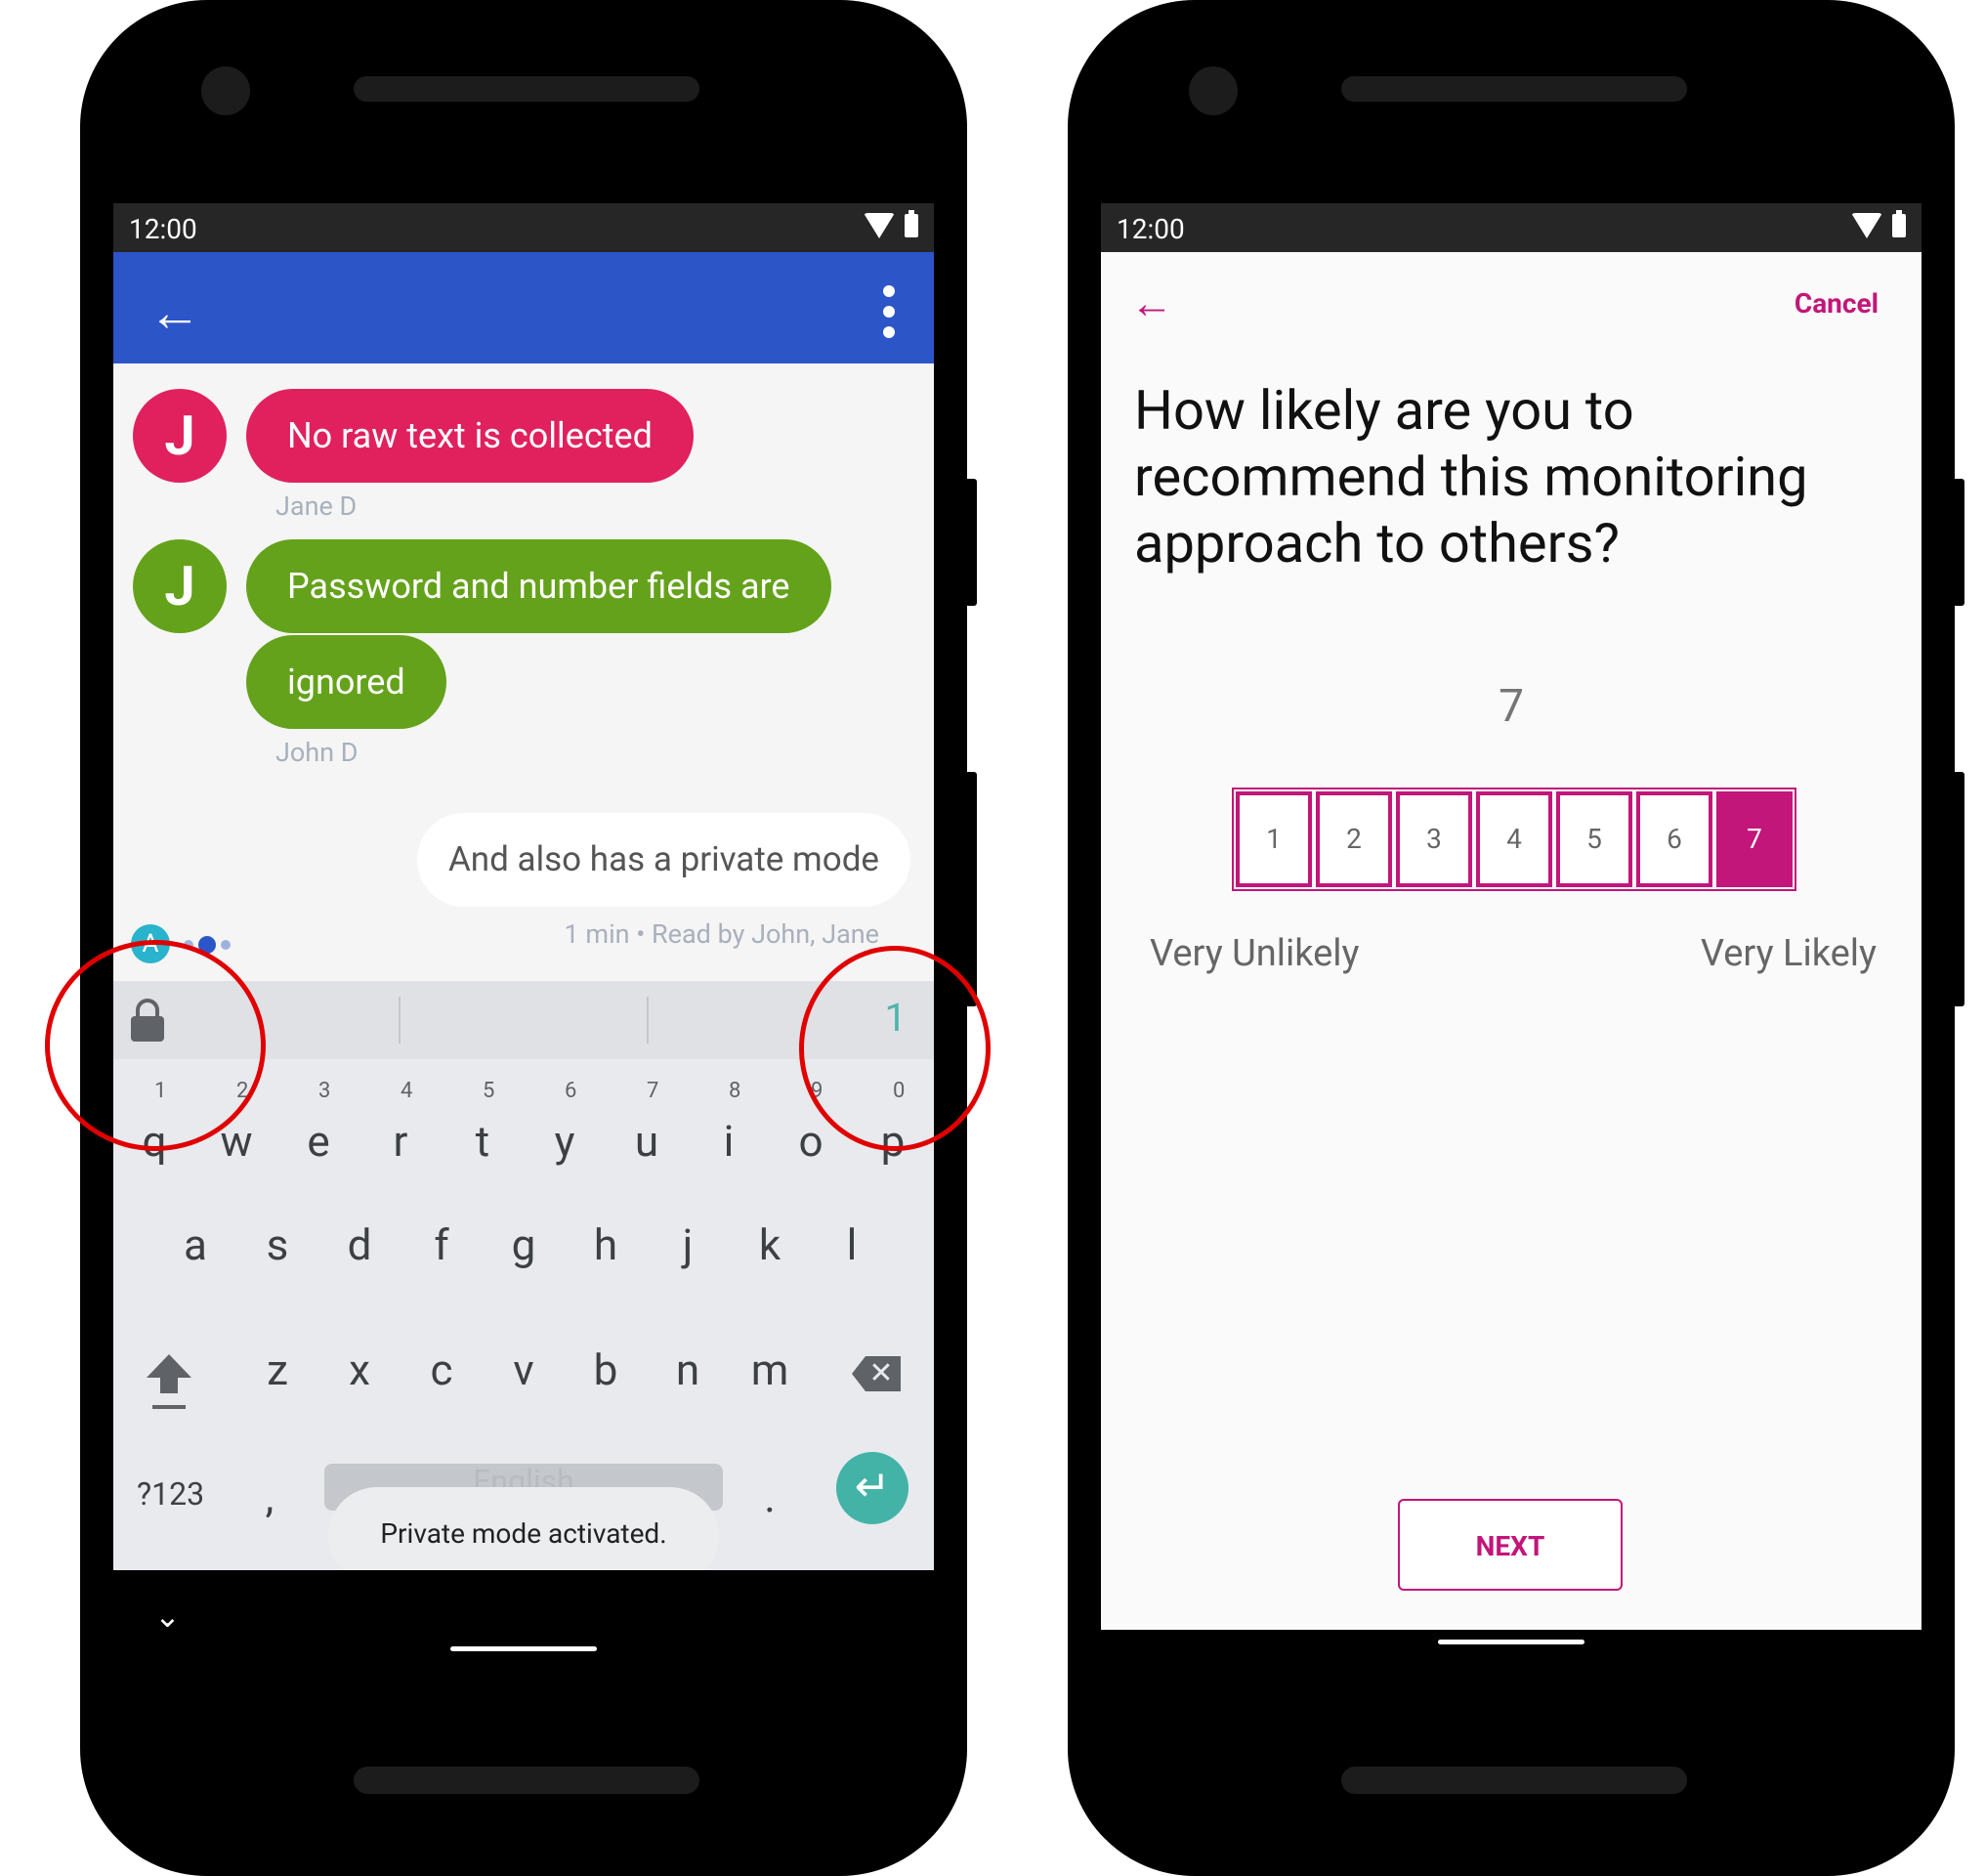 The width and height of the screenshot is (1985, 1876). Describe the element at coordinates (441, 1369) in the screenshot. I see `key-c: c` at that location.